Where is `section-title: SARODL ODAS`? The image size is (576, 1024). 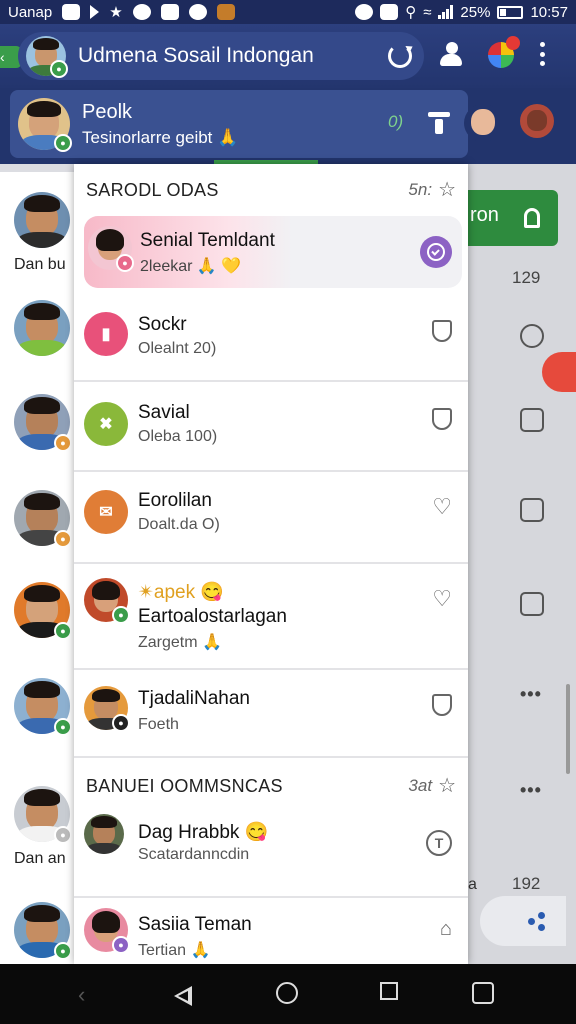
section-title: SARODL ODAS is located at coordinates (152, 189).